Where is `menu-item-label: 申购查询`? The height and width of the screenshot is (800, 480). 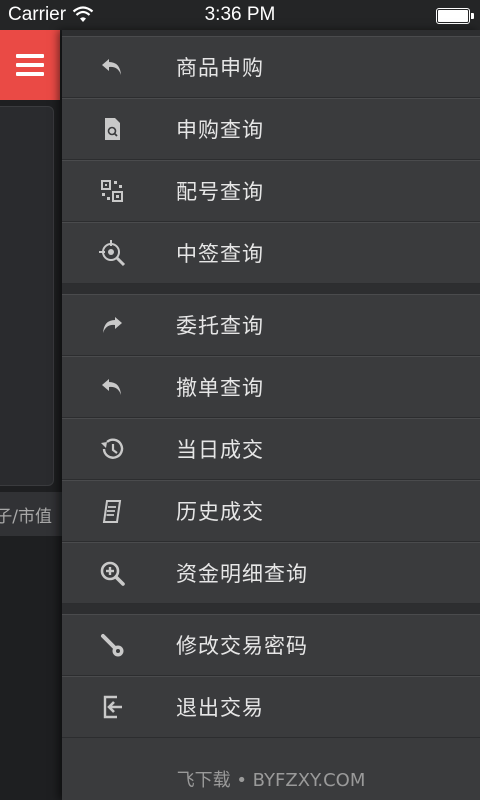 menu-item-label: 申购查询 is located at coordinates (220, 130).